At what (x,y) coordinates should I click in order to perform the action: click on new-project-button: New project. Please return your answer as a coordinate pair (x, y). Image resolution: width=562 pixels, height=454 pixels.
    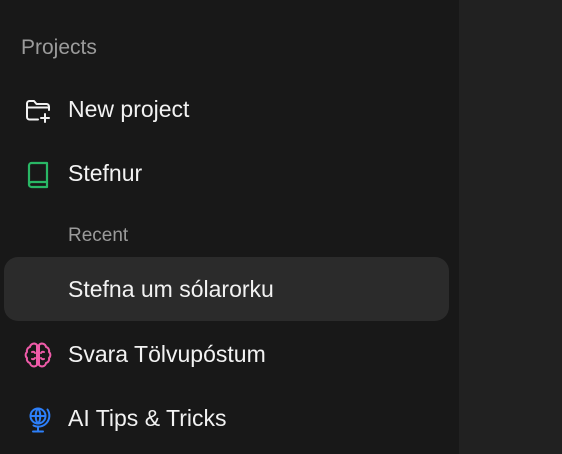
    Looking at the image, I should click on (226, 109).